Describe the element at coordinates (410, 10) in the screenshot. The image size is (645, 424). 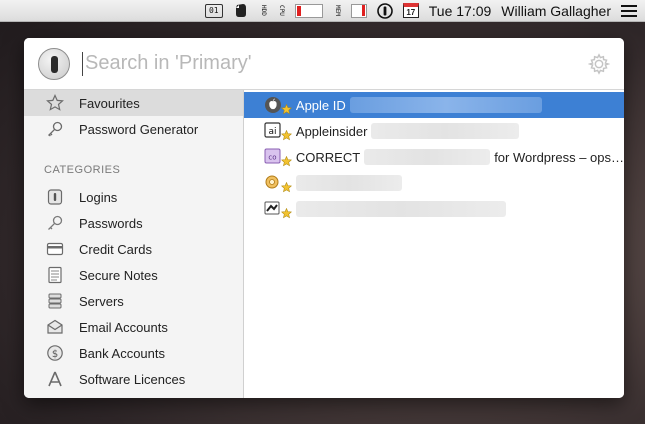
I see `calendar-icon: 17` at that location.